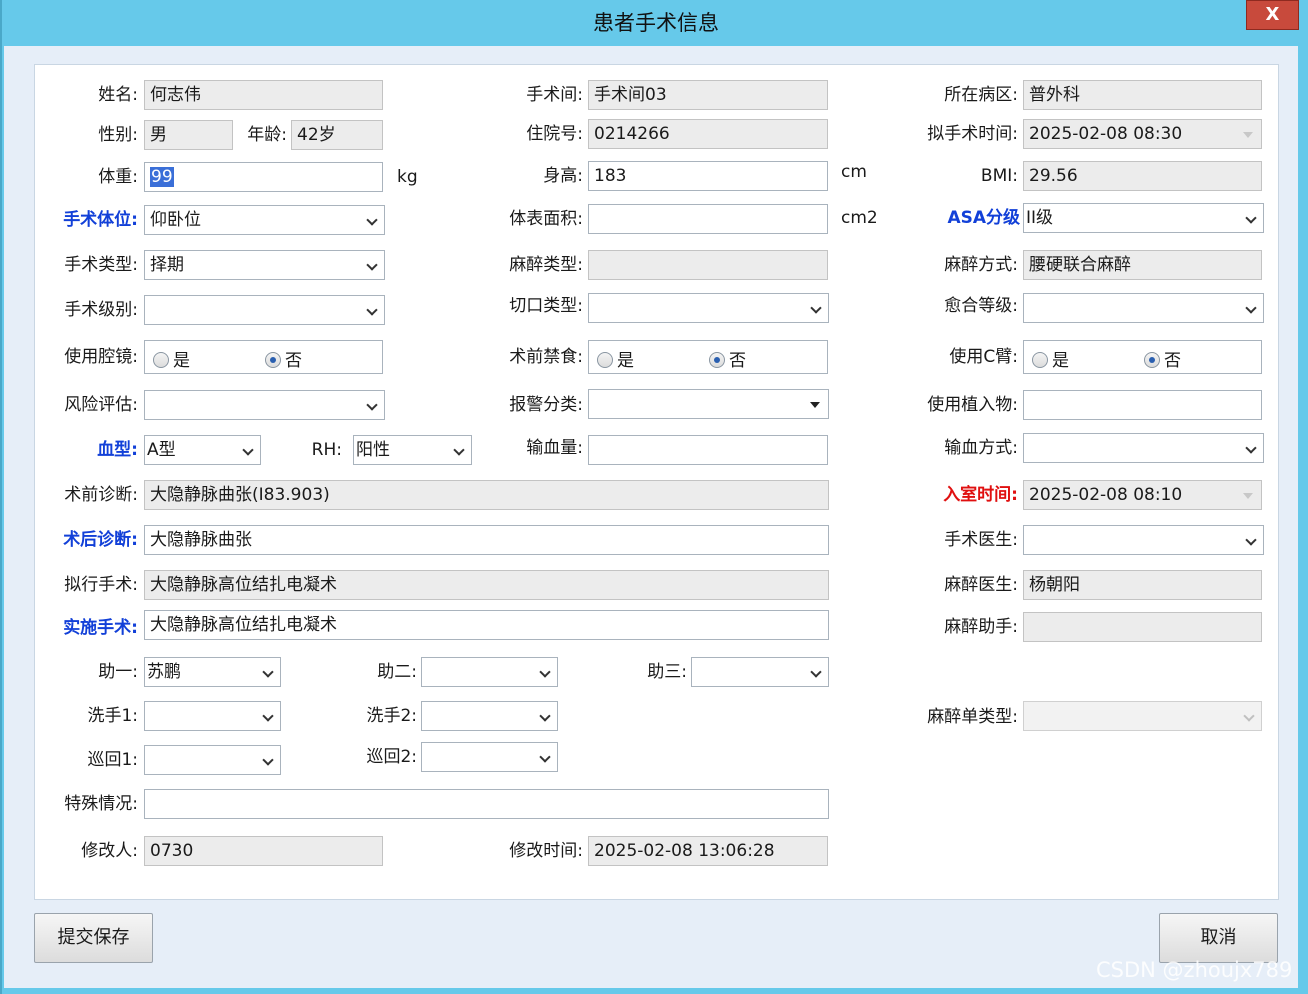 This screenshot has width=1308, height=994. Describe the element at coordinates (1143, 308) in the screenshot. I see `healing-grade-select` at that location.